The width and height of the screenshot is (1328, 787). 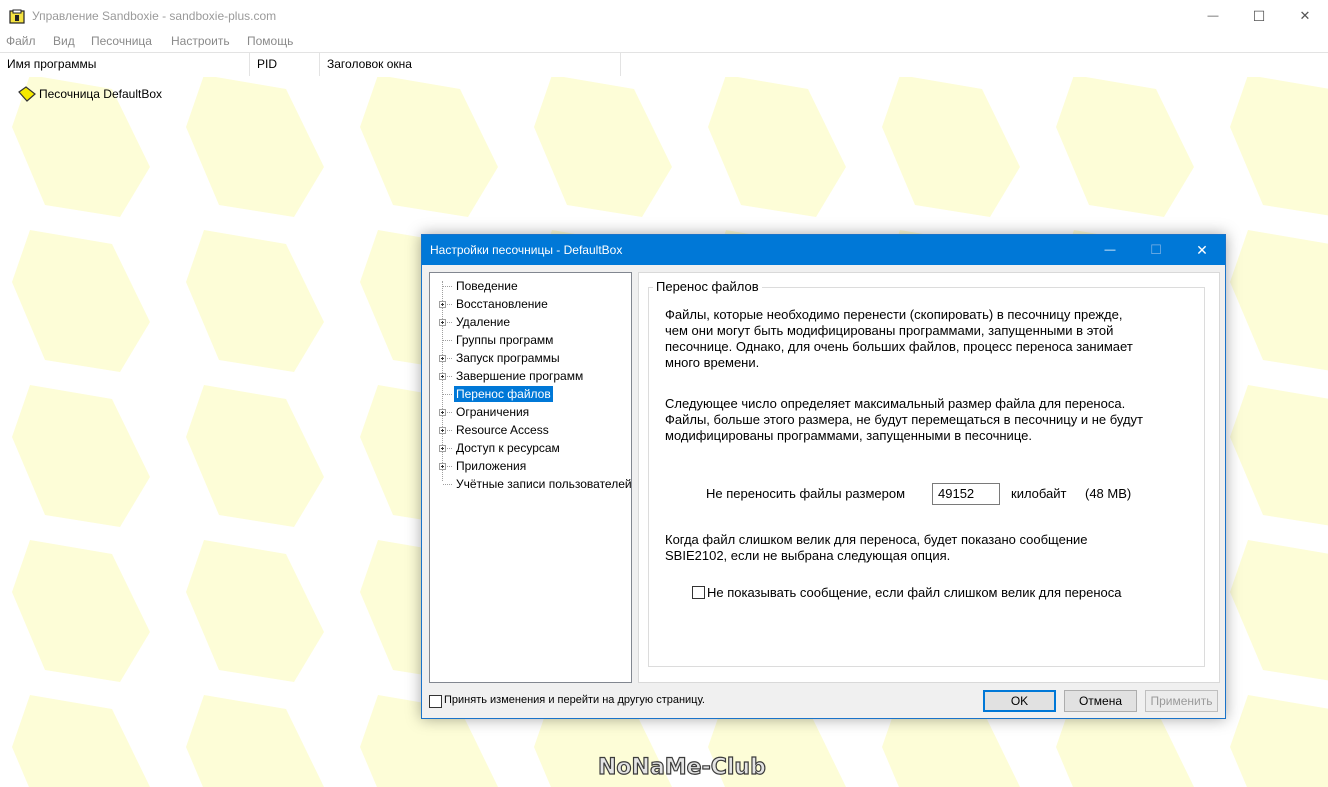 What do you see at coordinates (470, 64) in the screenshot?
I see `column-window-title: Заголовок окна` at bounding box center [470, 64].